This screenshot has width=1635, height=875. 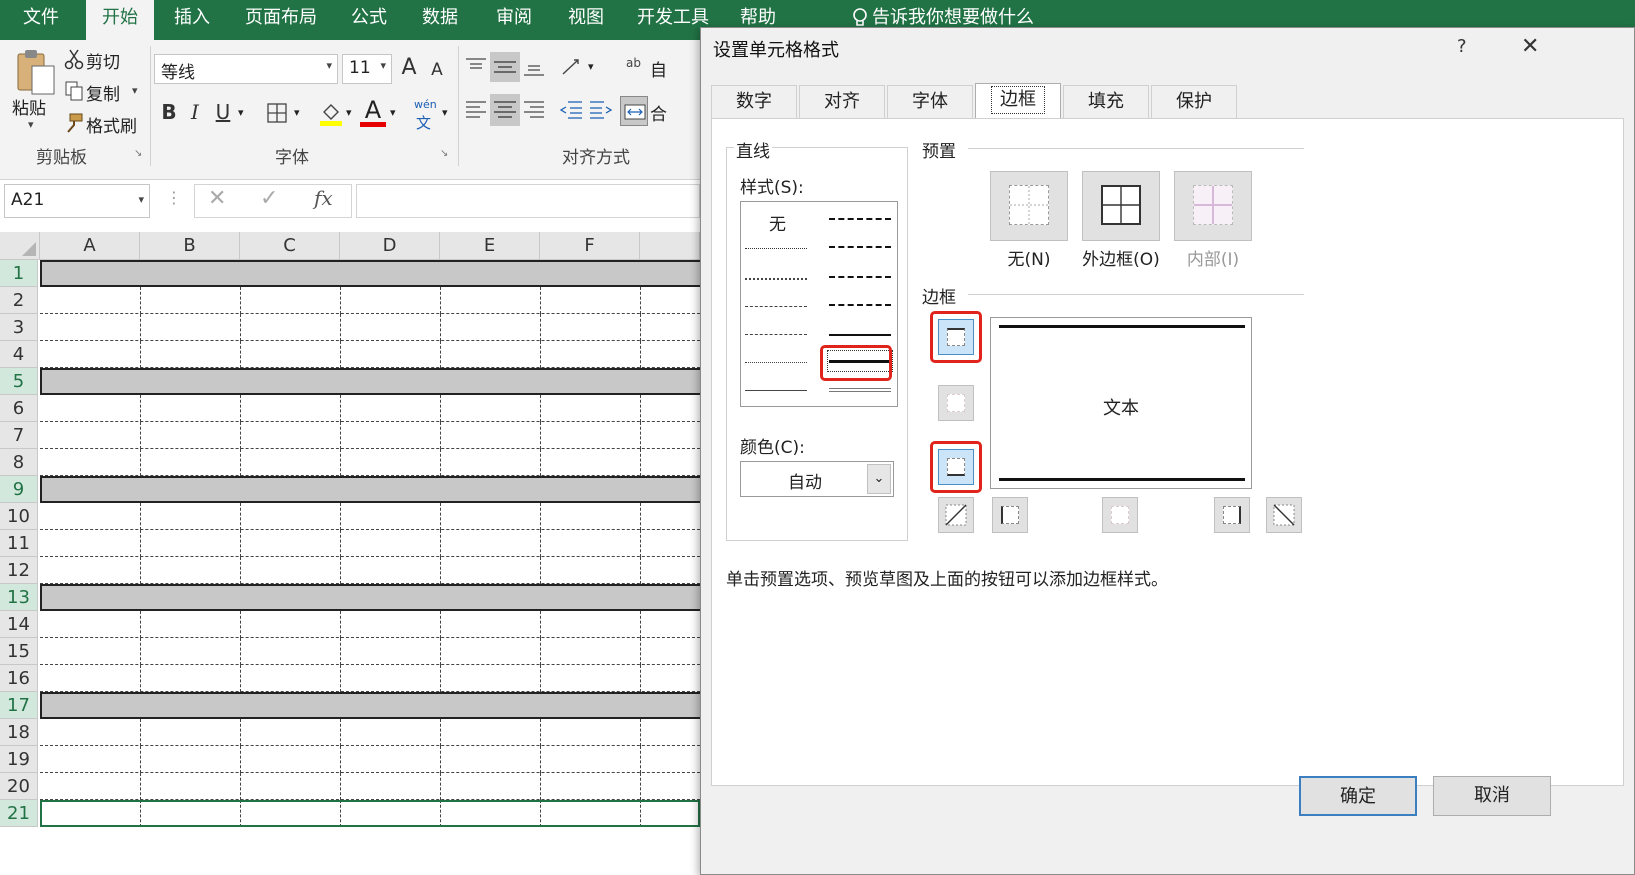 I want to click on align-bottom-icon, so click(x=534, y=67).